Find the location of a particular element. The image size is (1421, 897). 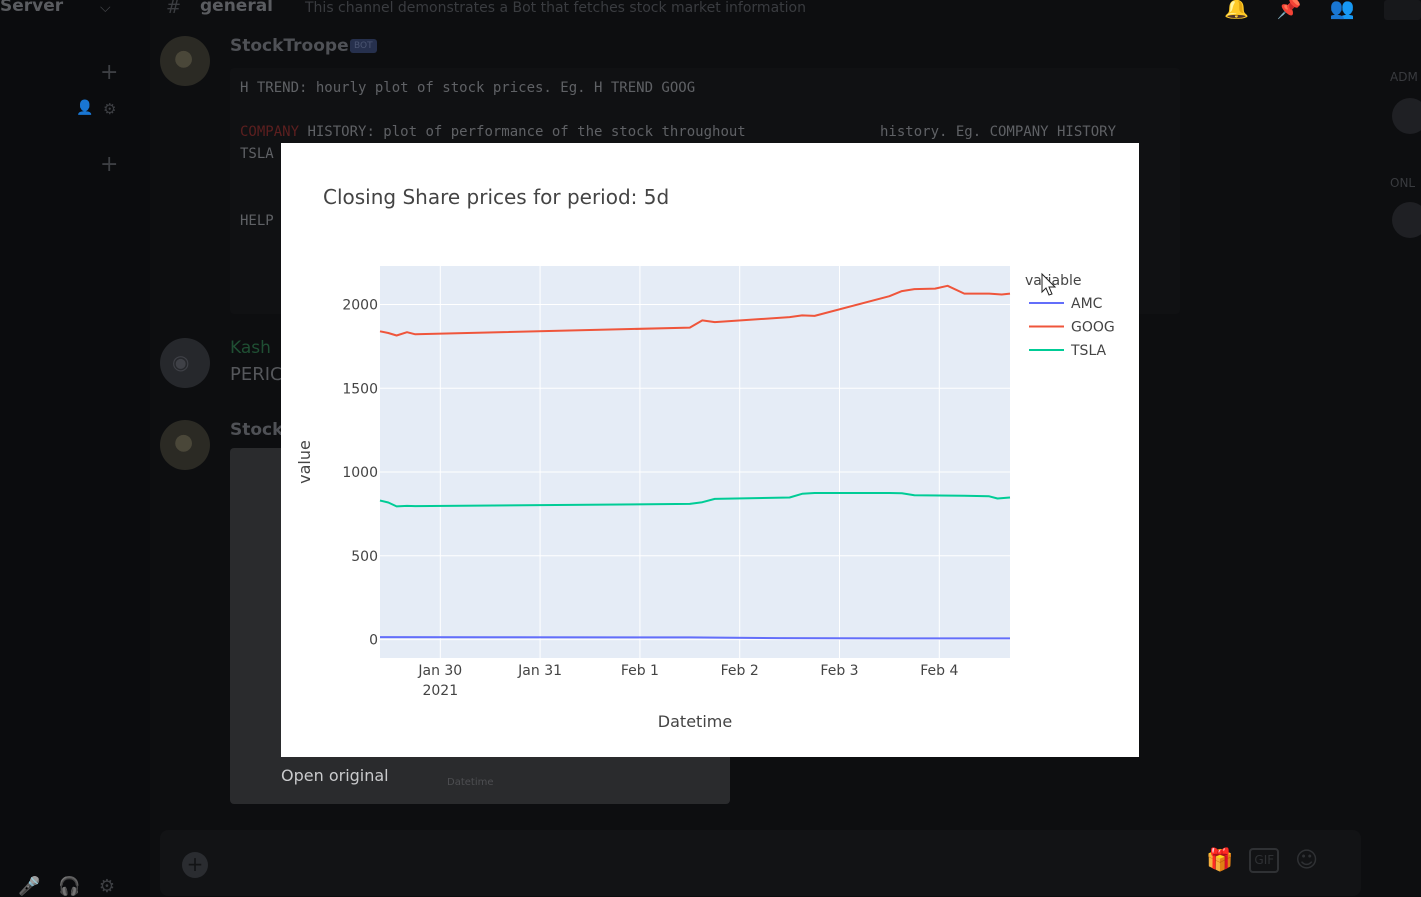

bot-badge: BOT is located at coordinates (363, 46).